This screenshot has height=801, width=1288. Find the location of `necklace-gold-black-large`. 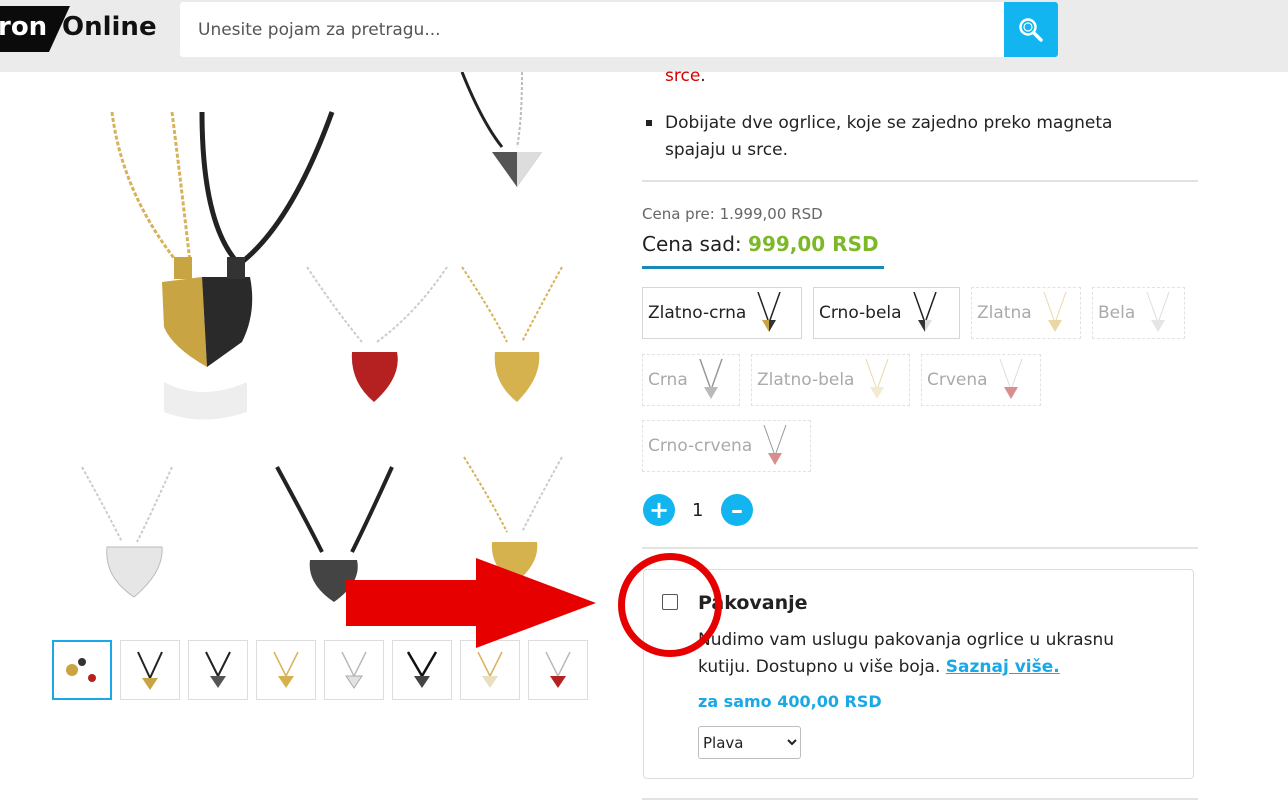

necklace-gold-black-large is located at coordinates (222, 265).